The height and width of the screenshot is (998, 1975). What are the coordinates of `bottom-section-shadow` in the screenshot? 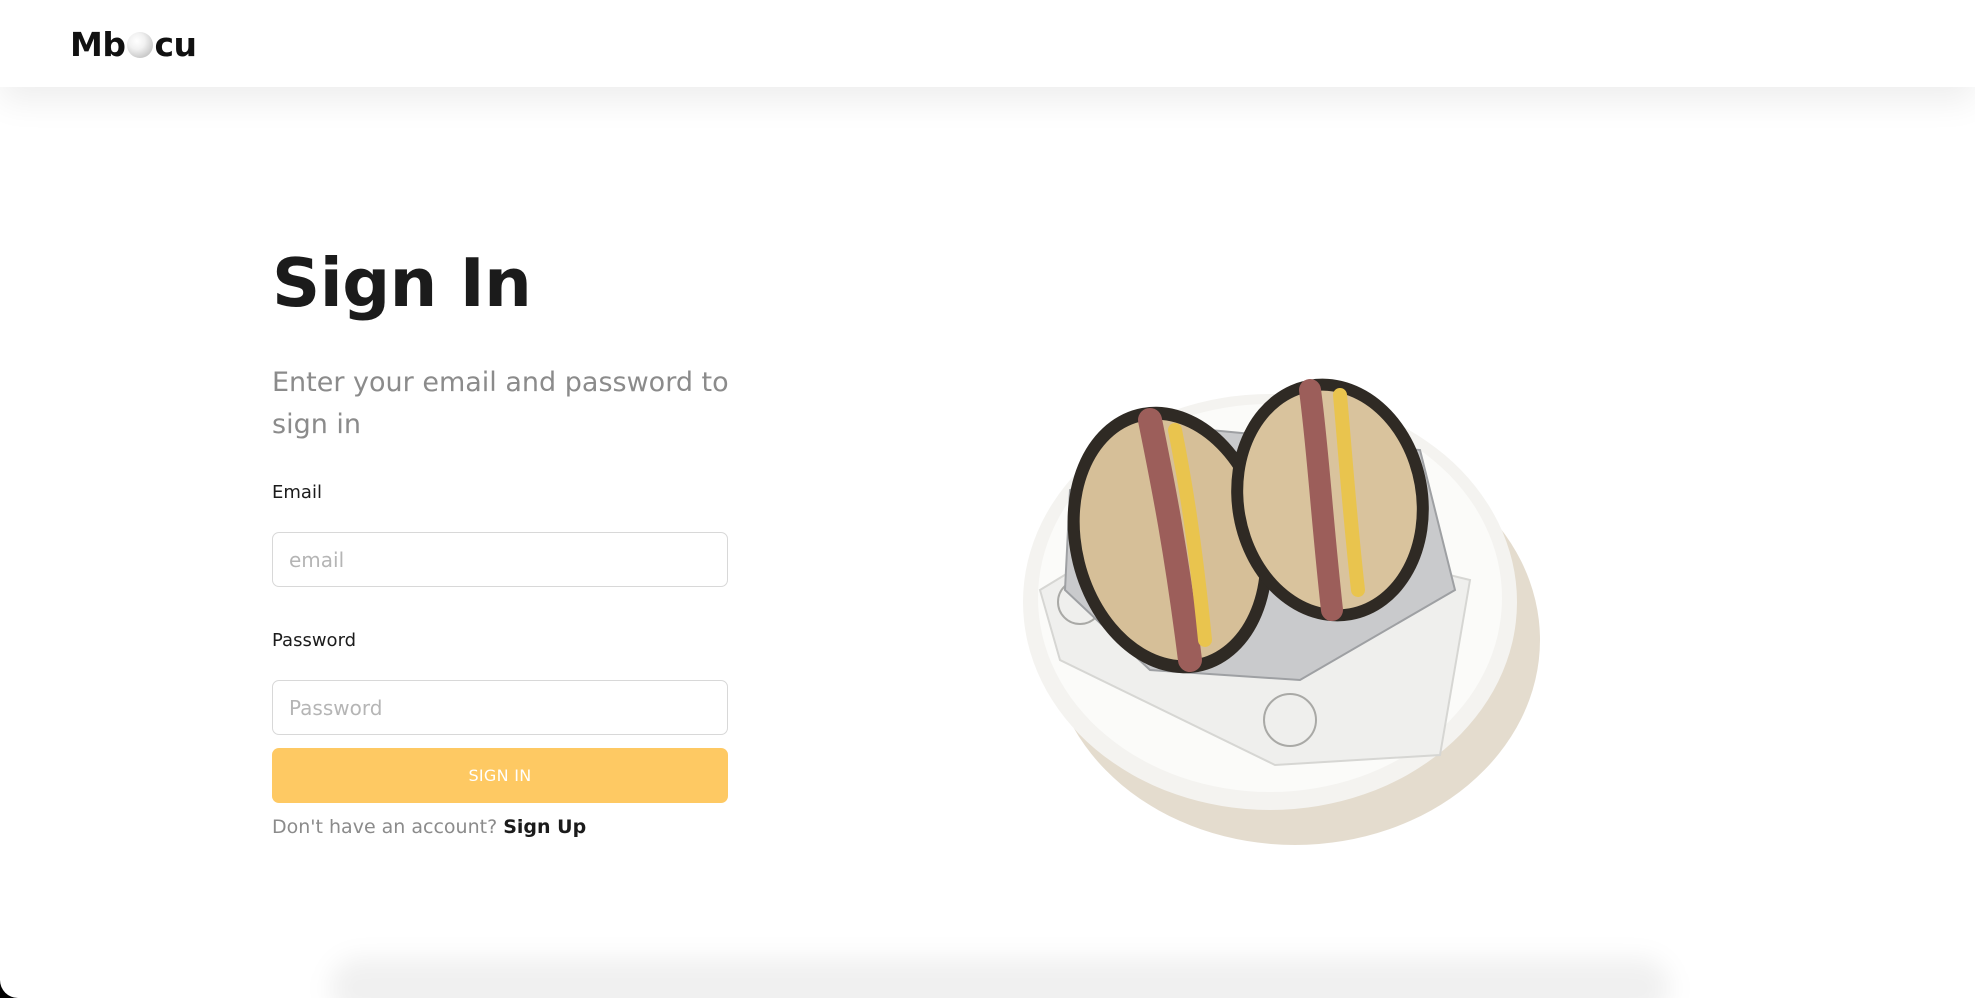 It's located at (1000, 978).